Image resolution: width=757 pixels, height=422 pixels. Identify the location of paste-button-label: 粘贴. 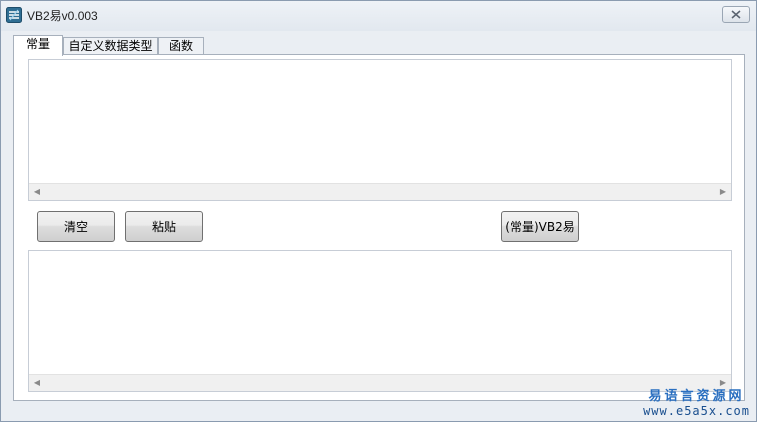
(163, 227).